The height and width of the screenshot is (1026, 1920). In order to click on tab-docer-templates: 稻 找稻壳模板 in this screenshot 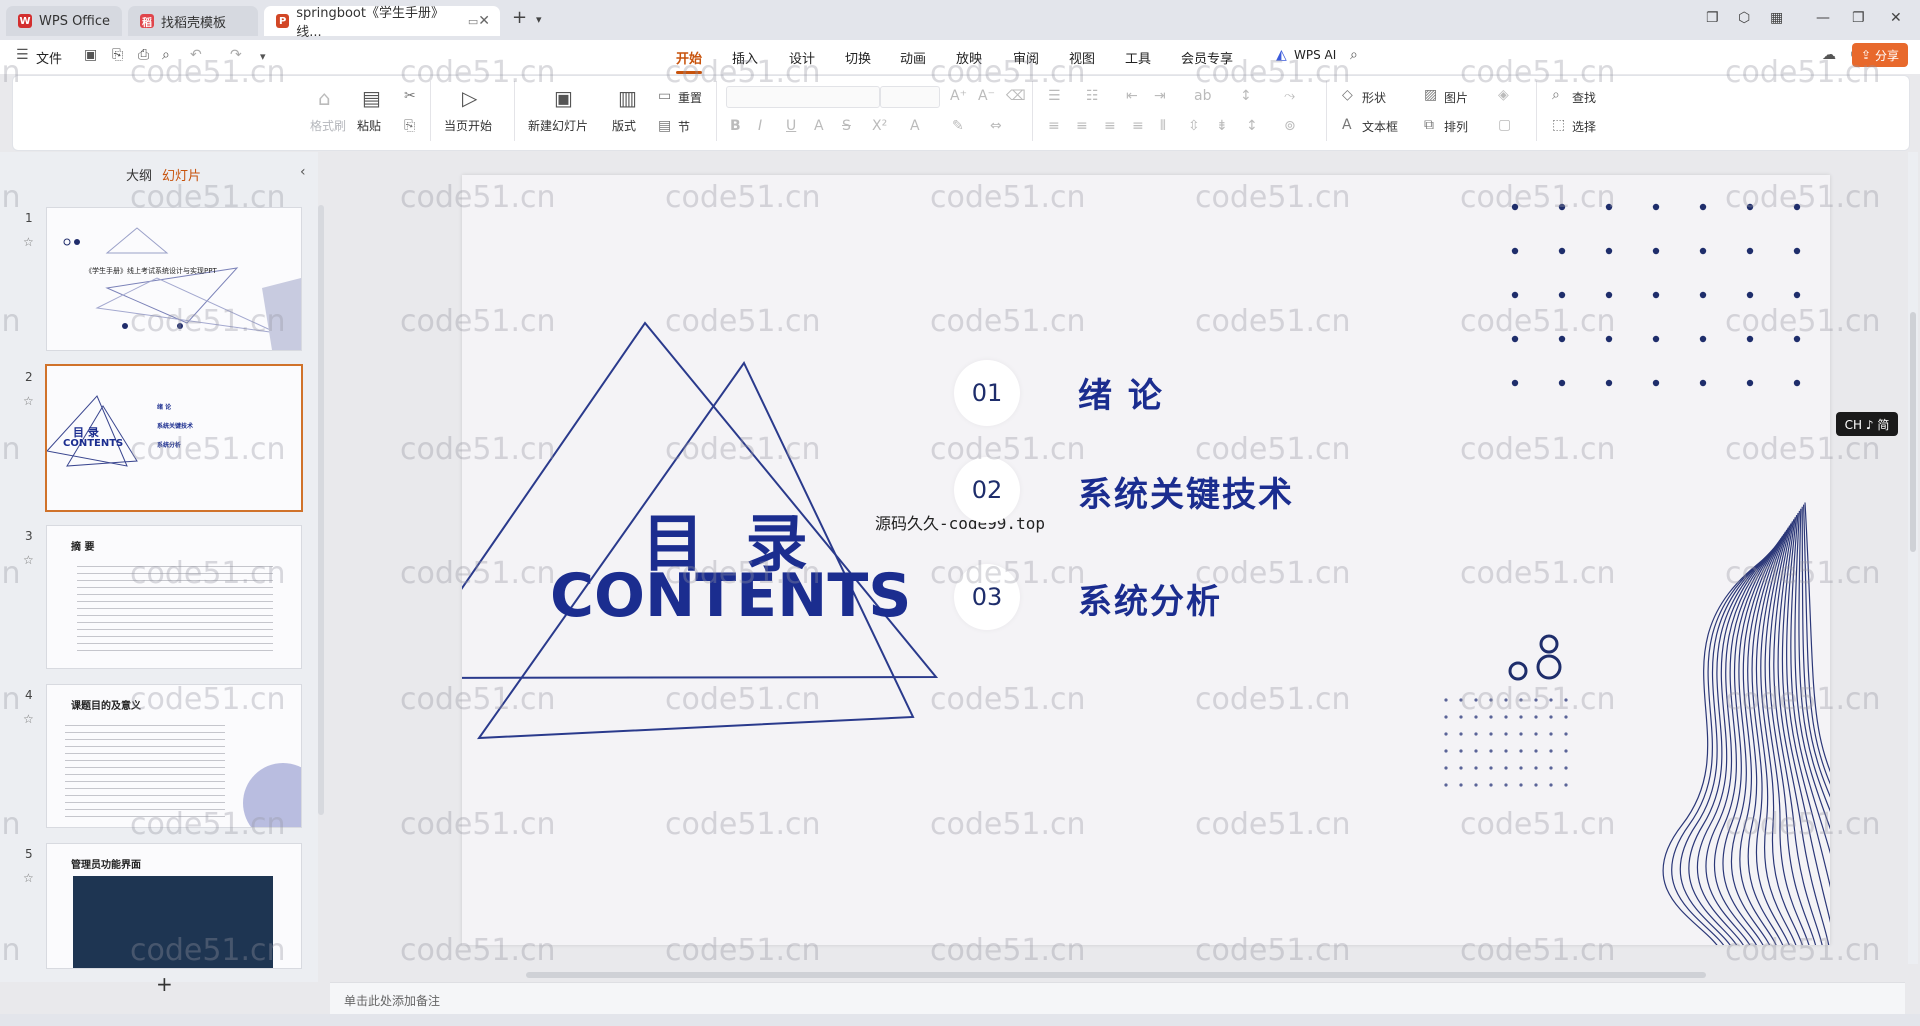, I will do `click(193, 21)`.